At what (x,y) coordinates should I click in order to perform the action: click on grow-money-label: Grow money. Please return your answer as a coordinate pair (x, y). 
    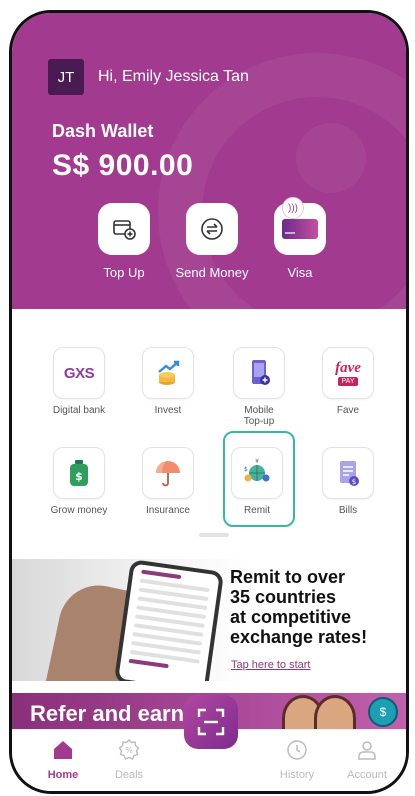
    Looking at the image, I should click on (79, 510).